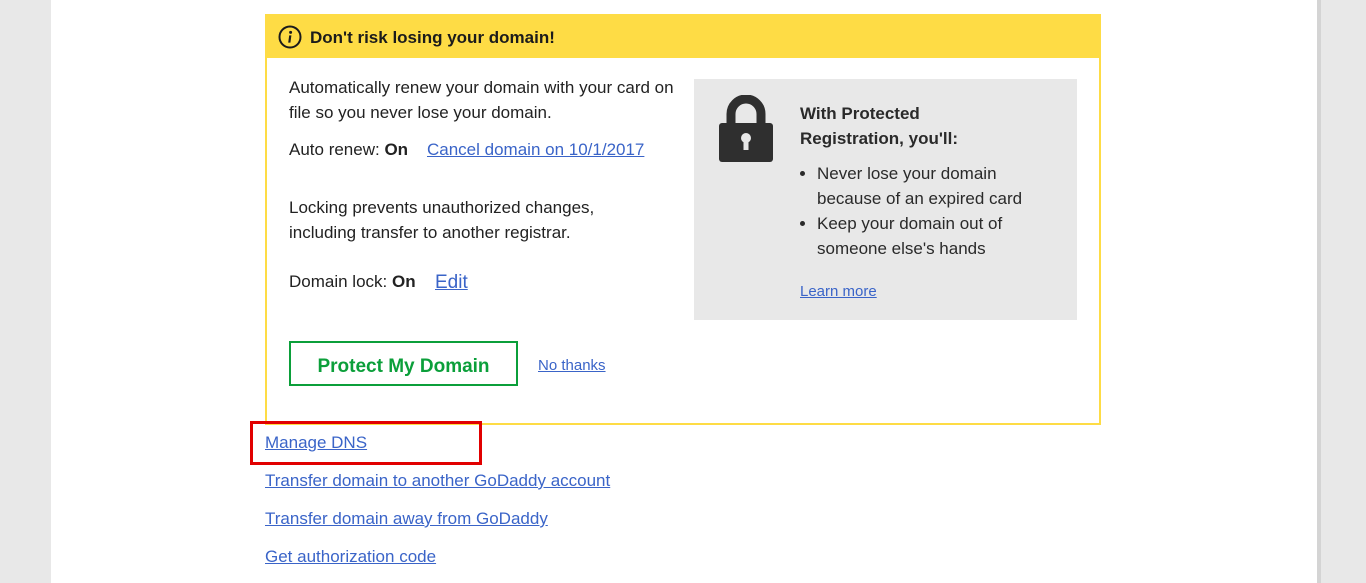  I want to click on auto-renew-status: Auto renew: On, so click(348, 149).